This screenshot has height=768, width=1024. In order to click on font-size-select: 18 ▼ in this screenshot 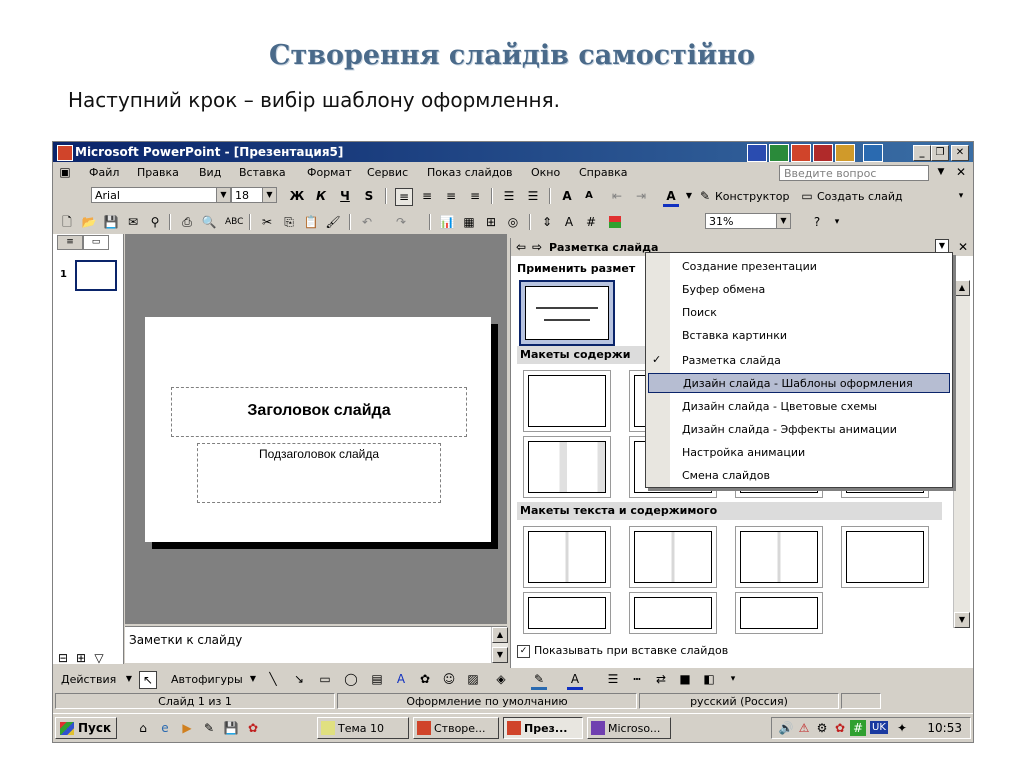, I will do `click(254, 195)`.